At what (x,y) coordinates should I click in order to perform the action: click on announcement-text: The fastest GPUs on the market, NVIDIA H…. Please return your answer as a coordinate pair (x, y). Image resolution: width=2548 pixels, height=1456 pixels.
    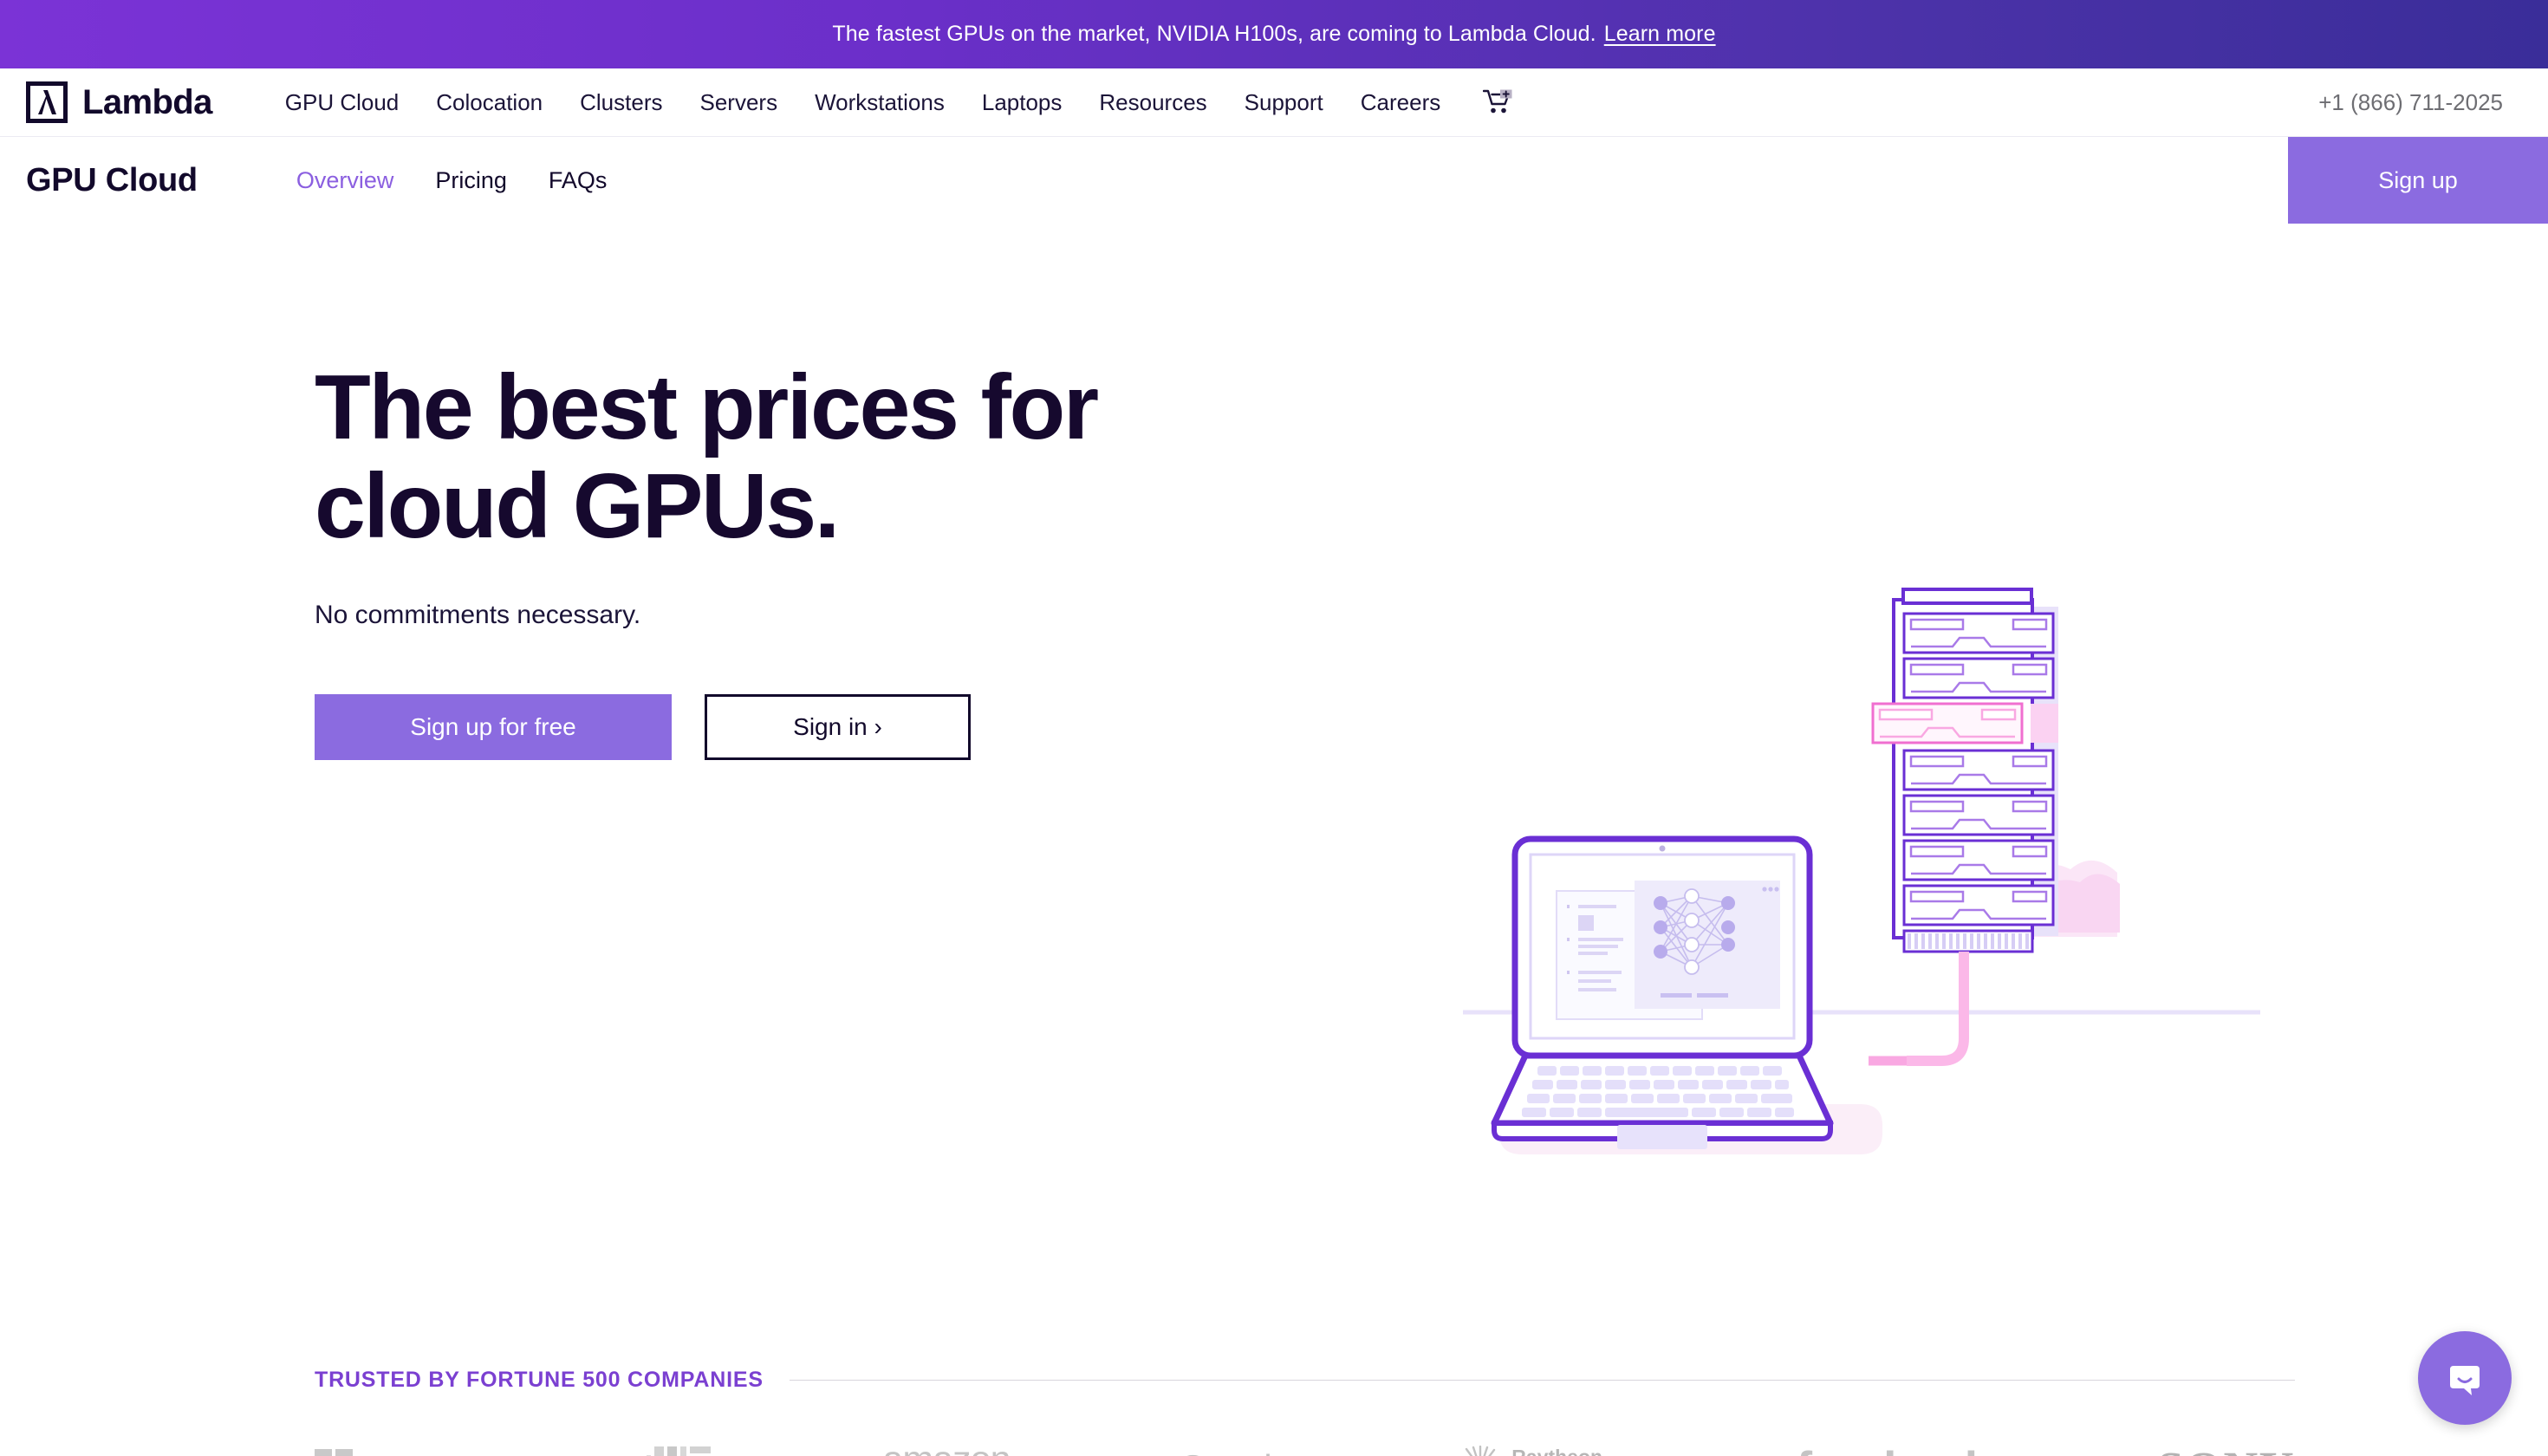
    Looking at the image, I should click on (1214, 34).